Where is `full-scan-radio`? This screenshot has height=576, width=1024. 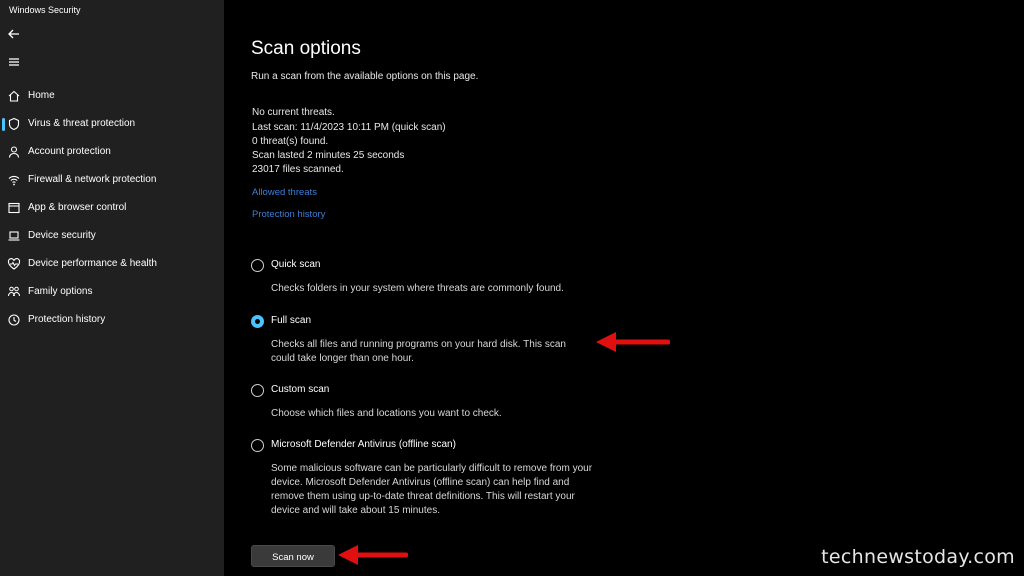
full-scan-radio is located at coordinates (257, 321).